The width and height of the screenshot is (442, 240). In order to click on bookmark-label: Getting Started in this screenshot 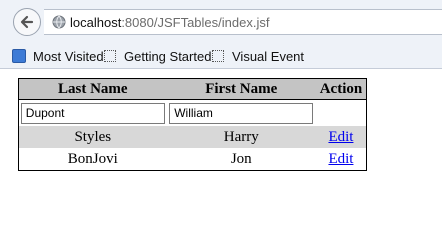, I will do `click(168, 56)`.